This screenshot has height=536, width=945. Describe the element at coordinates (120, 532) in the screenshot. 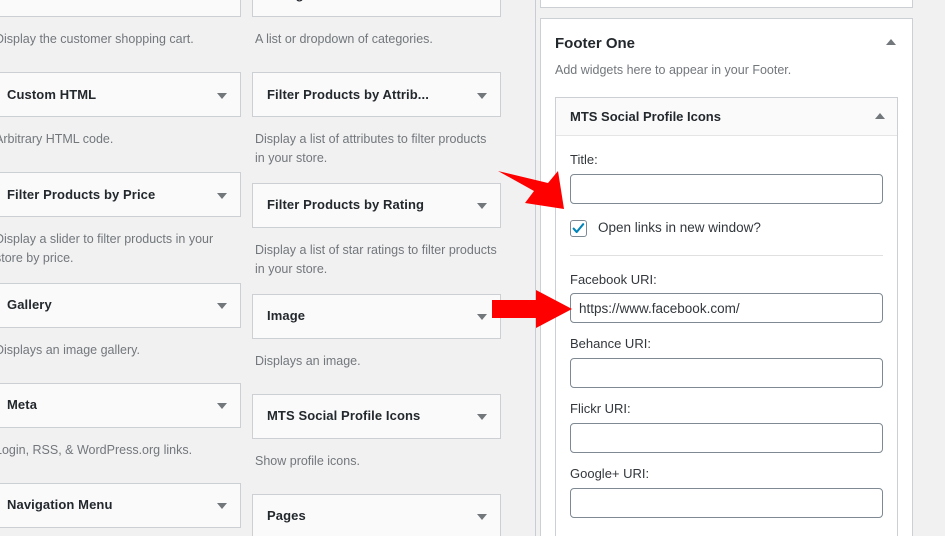

I see `available-widget-description: Add a navigation menu to your sidebar.` at that location.